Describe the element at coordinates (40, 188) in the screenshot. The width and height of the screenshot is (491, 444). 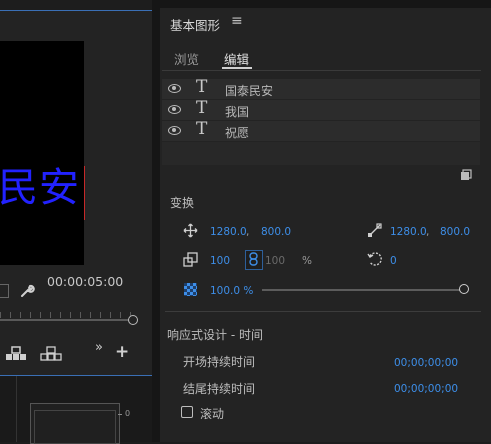
I see `preview-overlay-text: 民安` at that location.